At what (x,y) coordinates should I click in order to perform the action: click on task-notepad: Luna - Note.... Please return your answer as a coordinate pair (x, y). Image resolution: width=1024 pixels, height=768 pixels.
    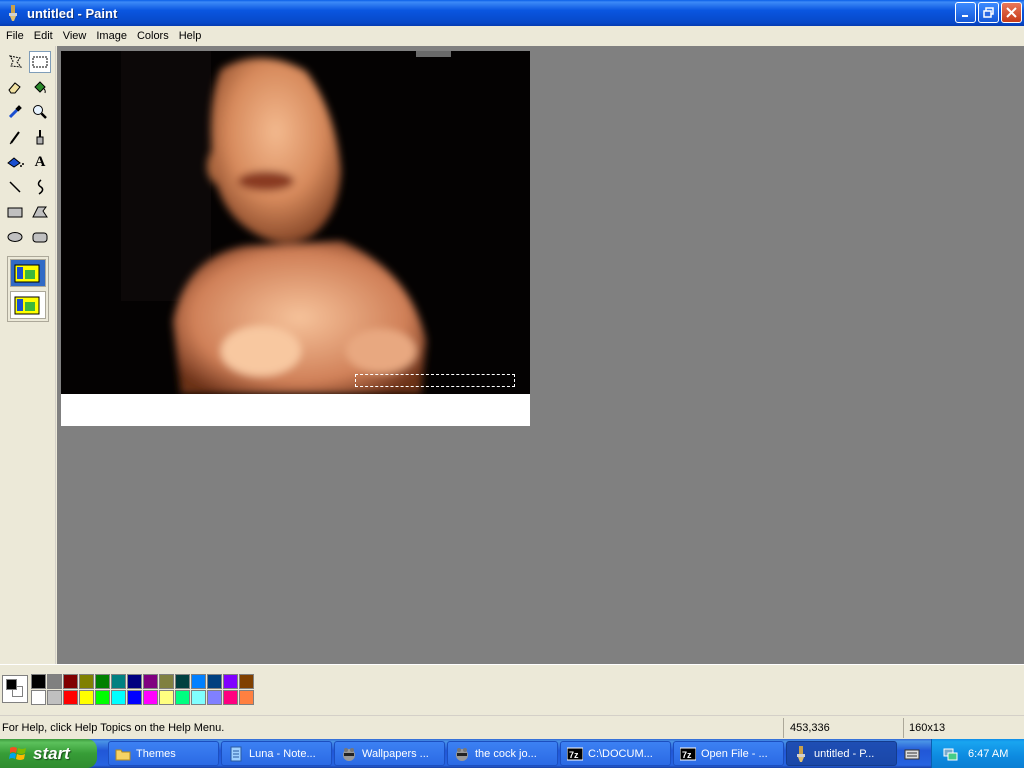
    Looking at the image, I should click on (276, 753).